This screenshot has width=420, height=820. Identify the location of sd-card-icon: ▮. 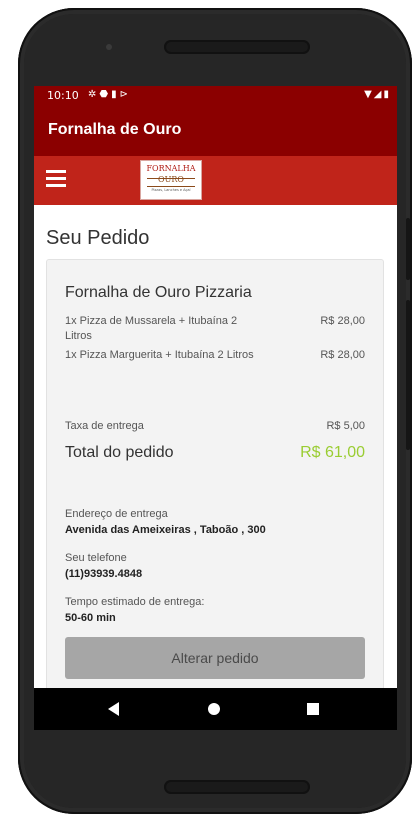
(115, 94).